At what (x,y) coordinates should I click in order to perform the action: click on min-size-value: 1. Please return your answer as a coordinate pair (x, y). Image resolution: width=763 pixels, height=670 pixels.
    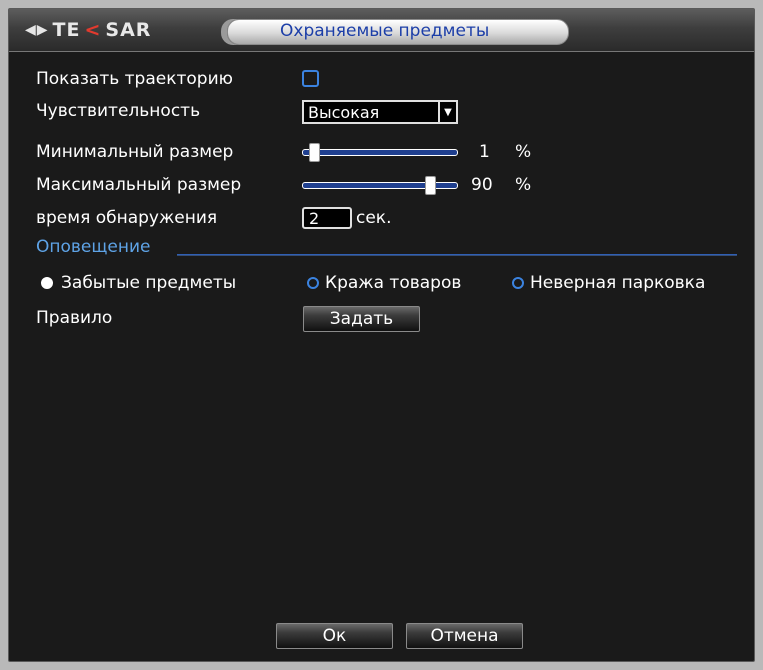
    Looking at the image, I should click on (484, 152).